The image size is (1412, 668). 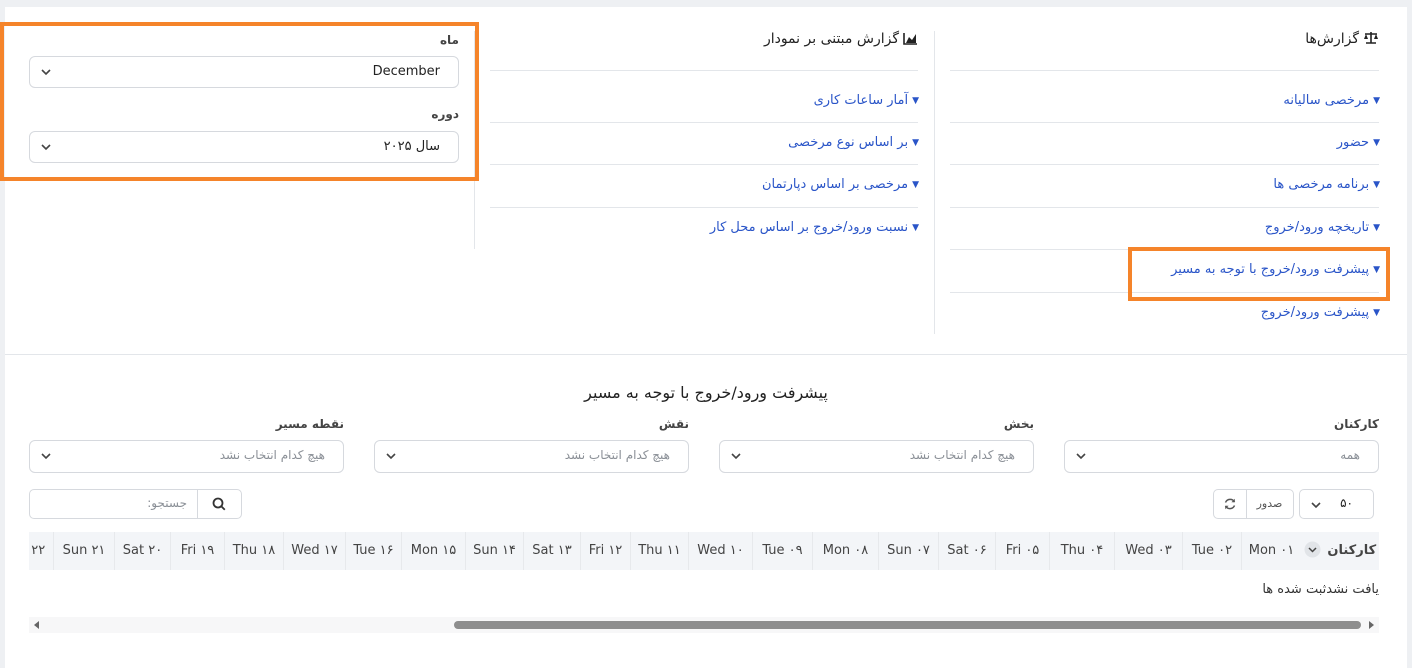 I want to click on chart-link-working-hours: ▼آمار ساعات کاری, so click(x=866, y=100).